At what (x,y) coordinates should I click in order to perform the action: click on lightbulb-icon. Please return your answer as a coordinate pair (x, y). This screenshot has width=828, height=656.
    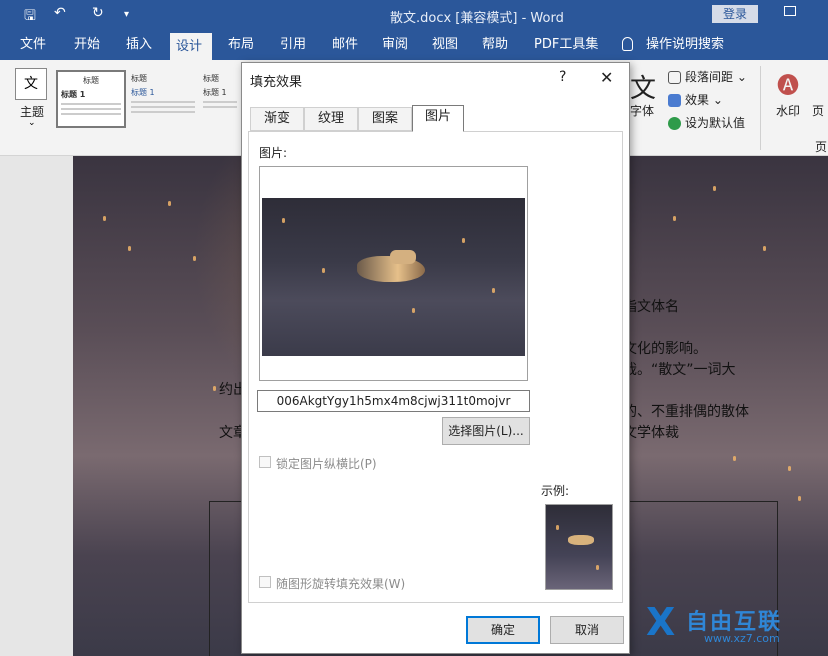
    Looking at the image, I should click on (627, 44).